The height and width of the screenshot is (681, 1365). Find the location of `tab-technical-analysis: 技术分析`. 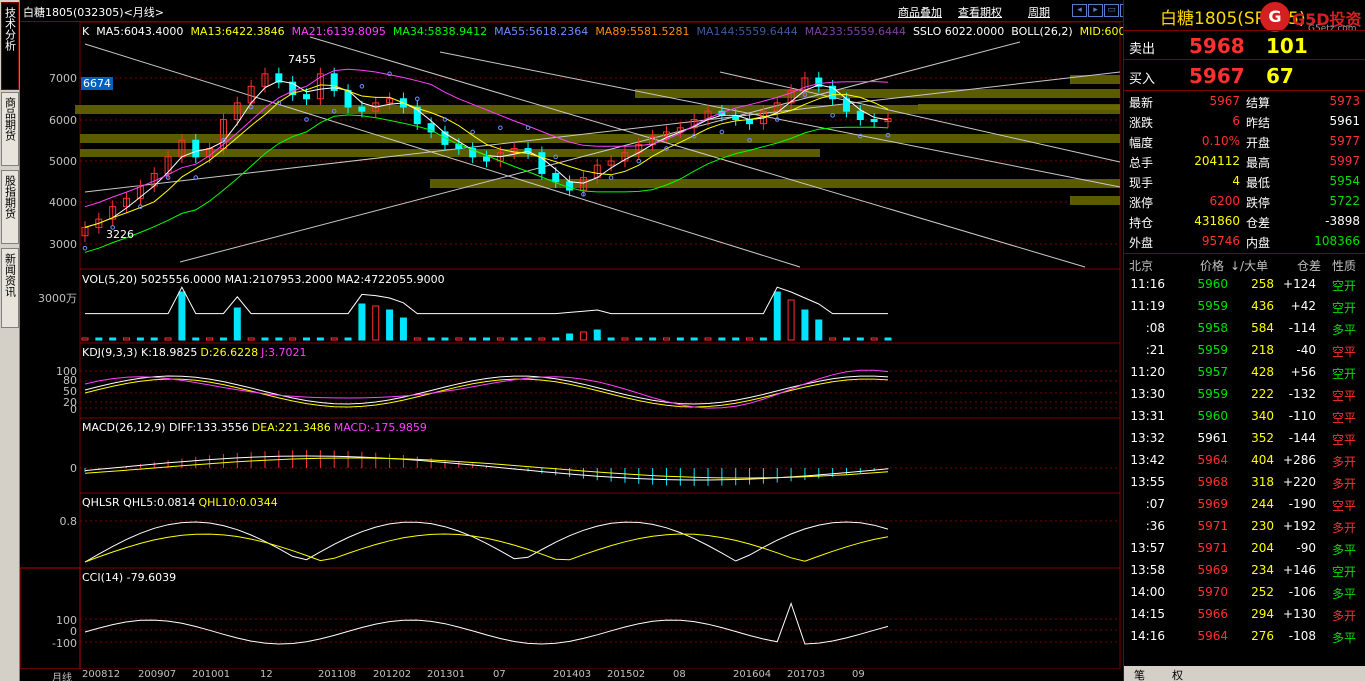

tab-technical-analysis: 技术分析 is located at coordinates (10, 46).